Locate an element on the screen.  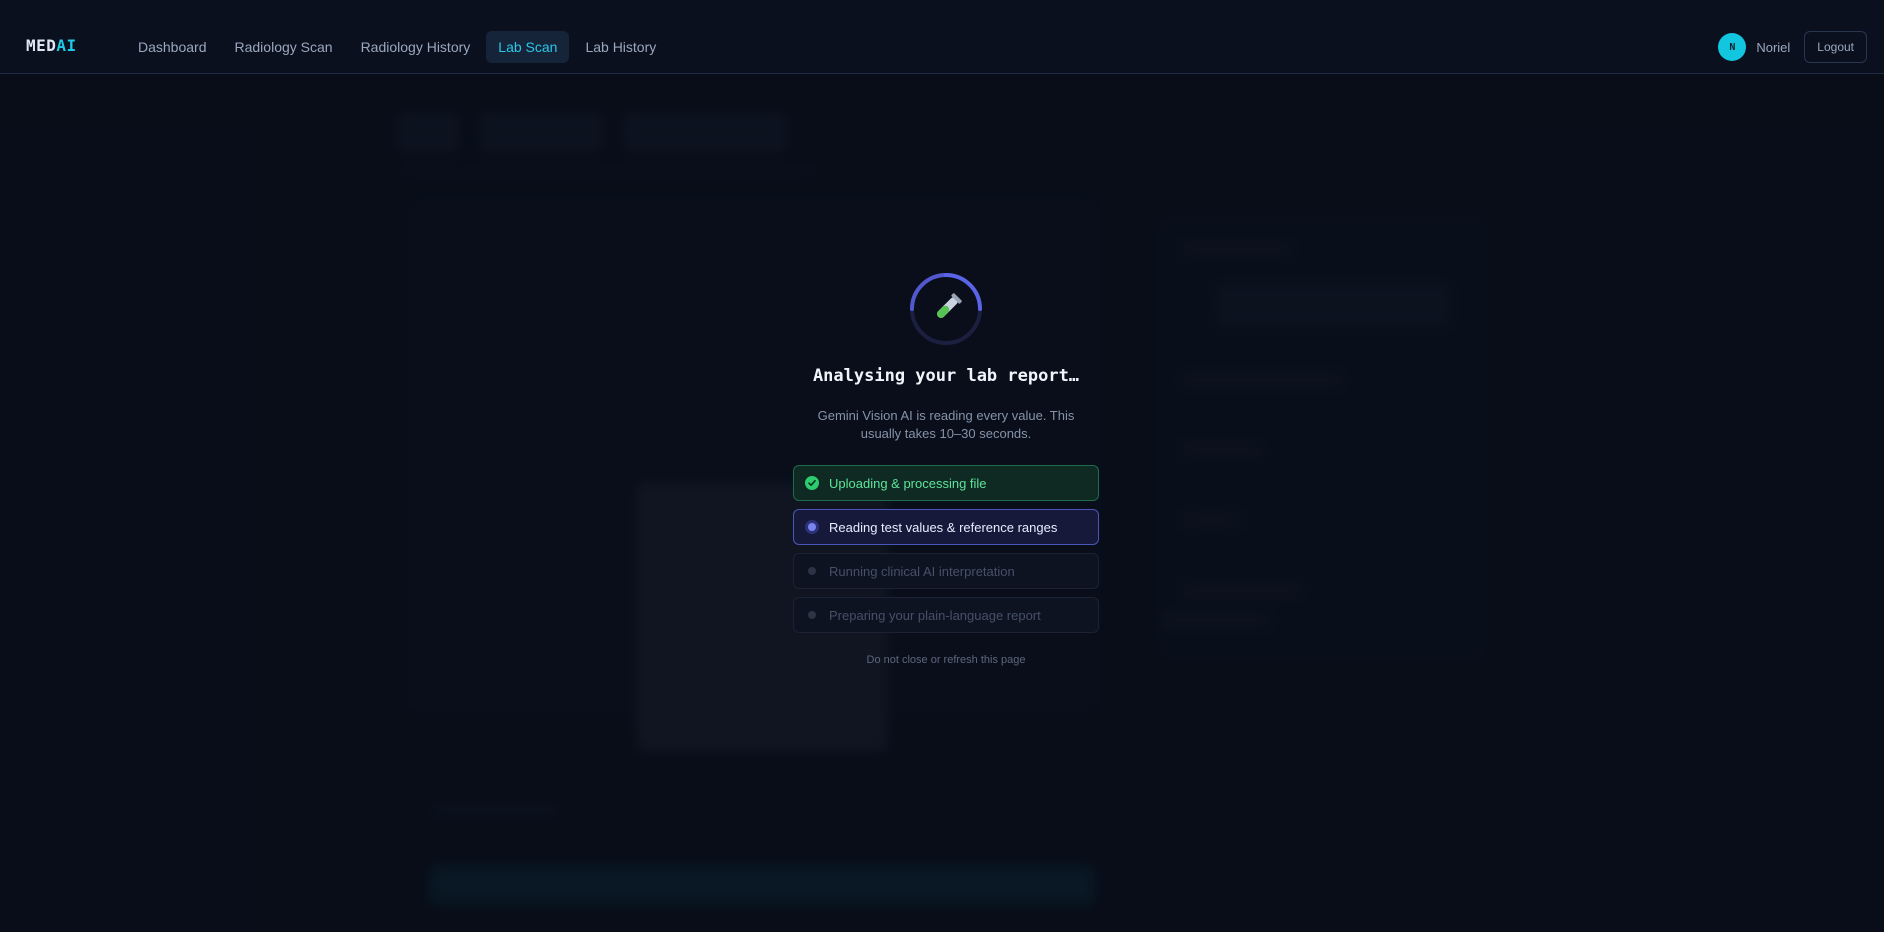
nav-link-dashboard: Dashboard is located at coordinates (172, 47).